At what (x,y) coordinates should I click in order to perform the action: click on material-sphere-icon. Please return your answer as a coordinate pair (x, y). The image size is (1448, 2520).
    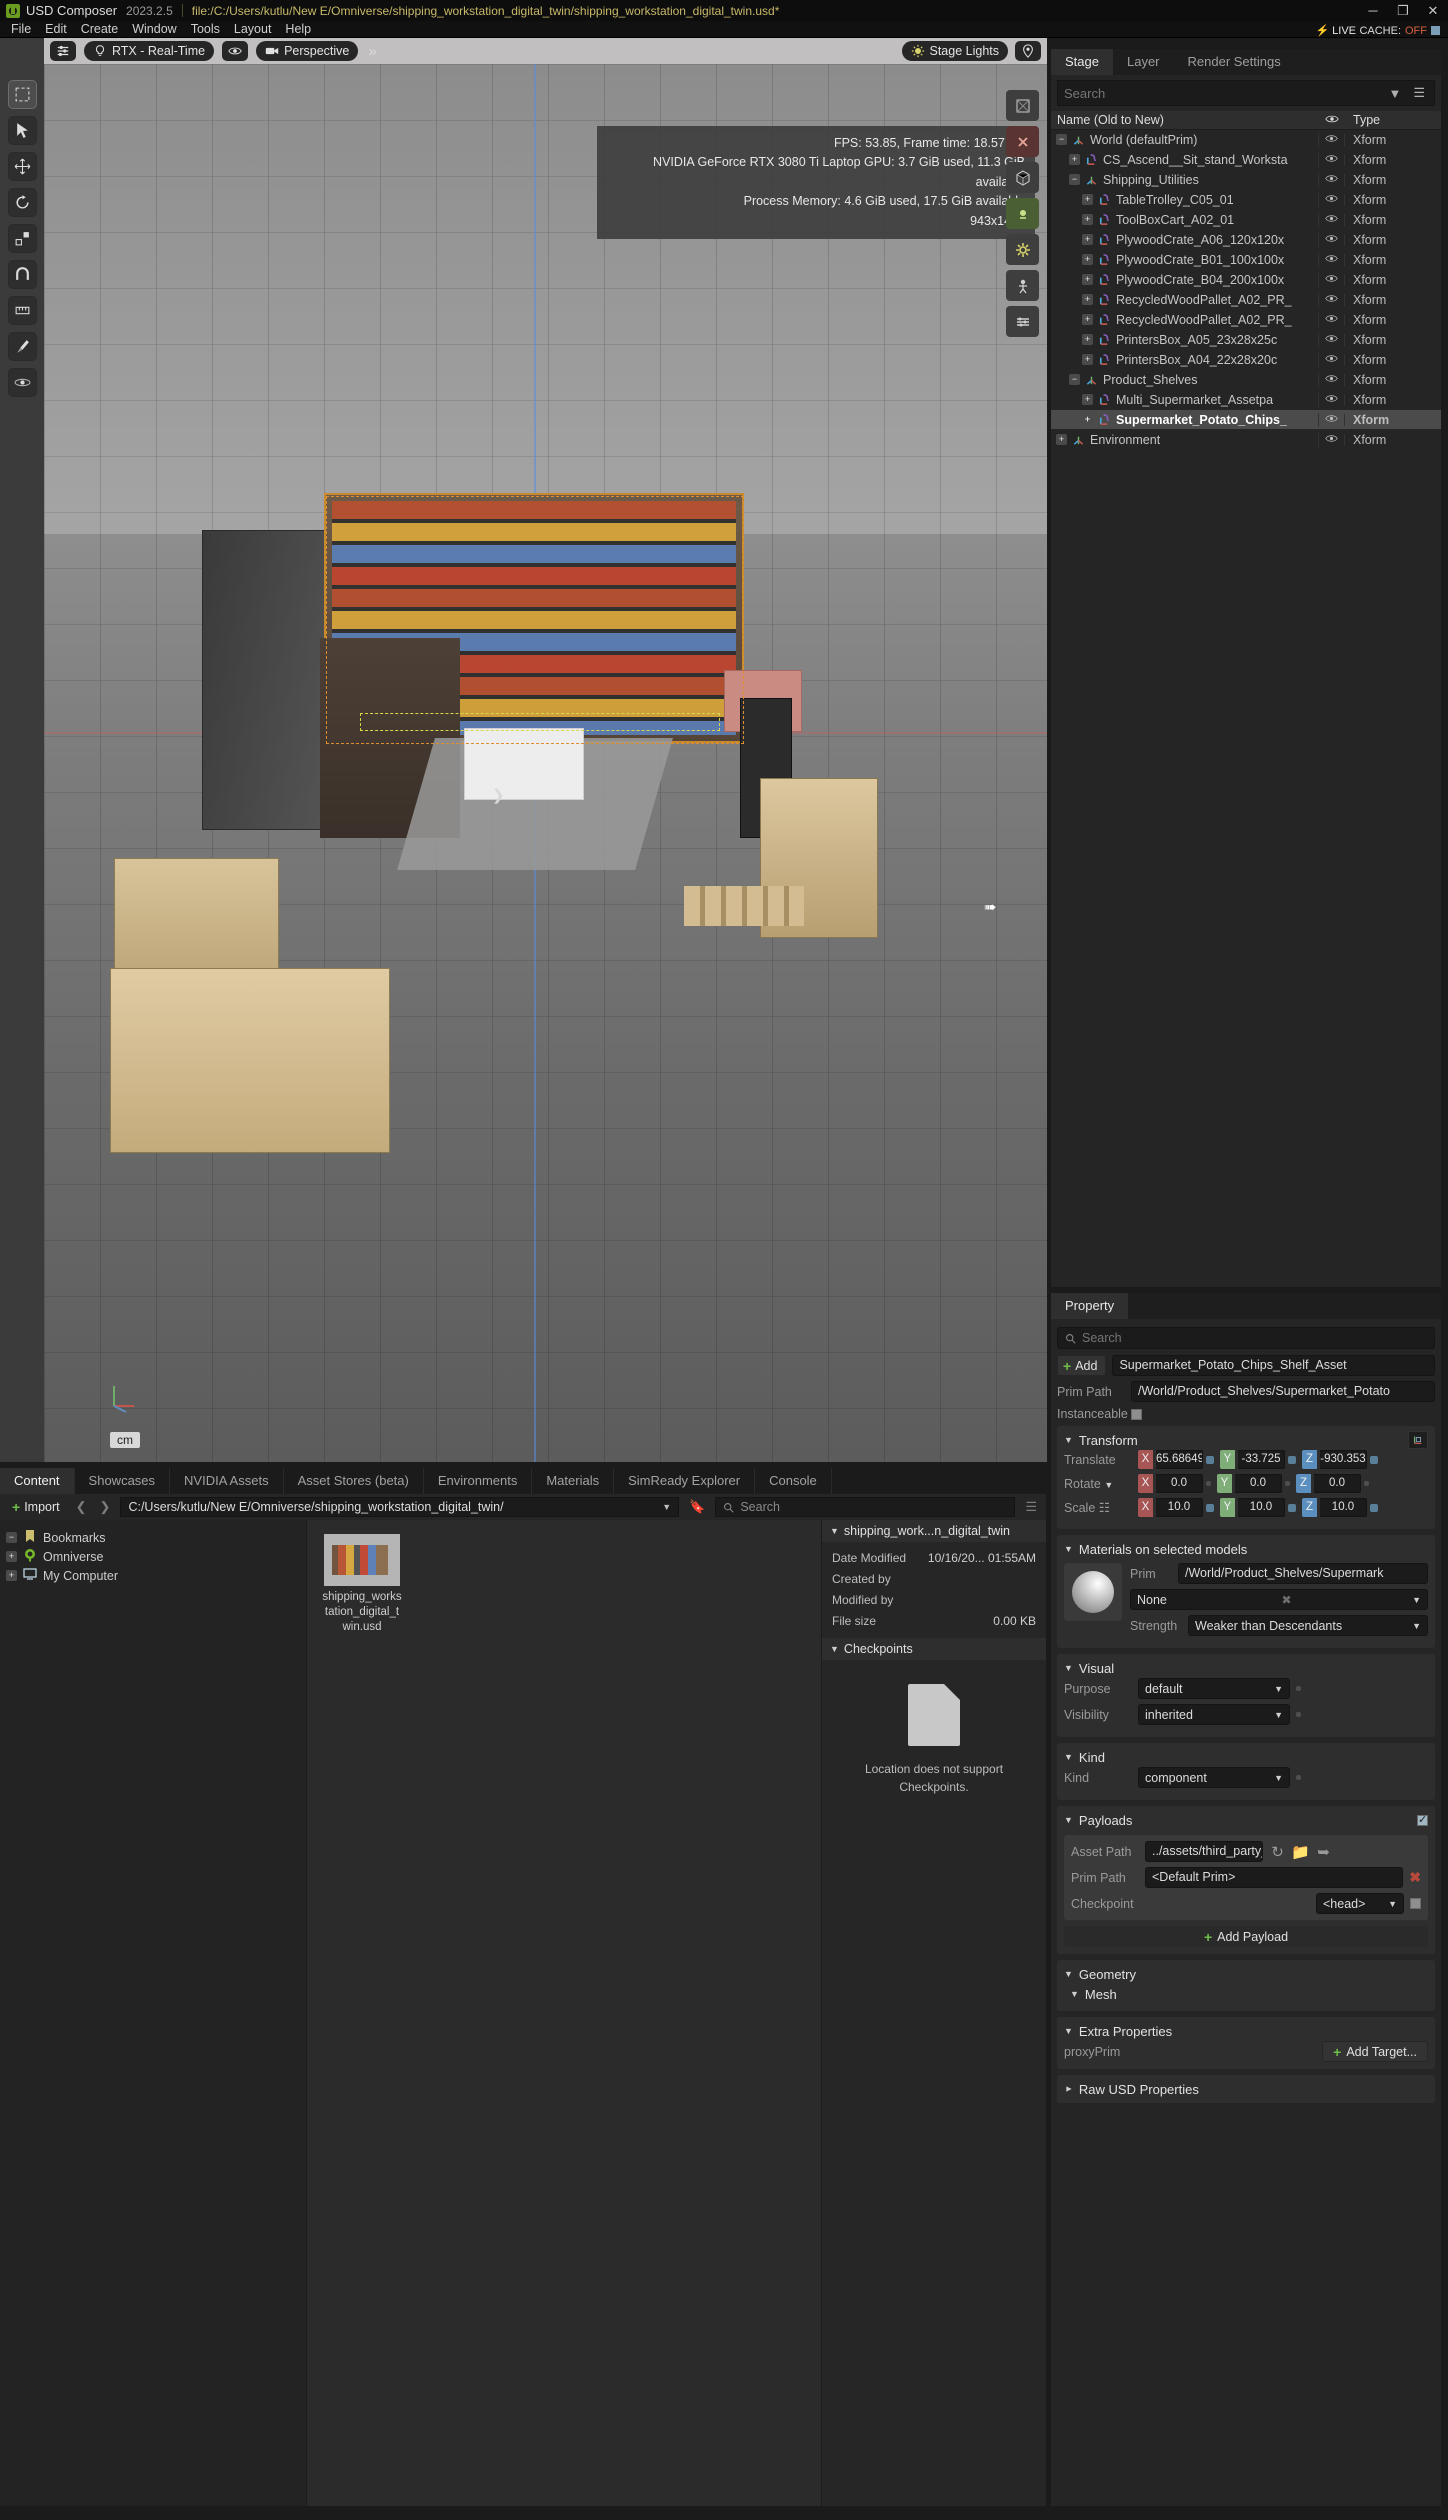
    Looking at the image, I should click on (1093, 1592).